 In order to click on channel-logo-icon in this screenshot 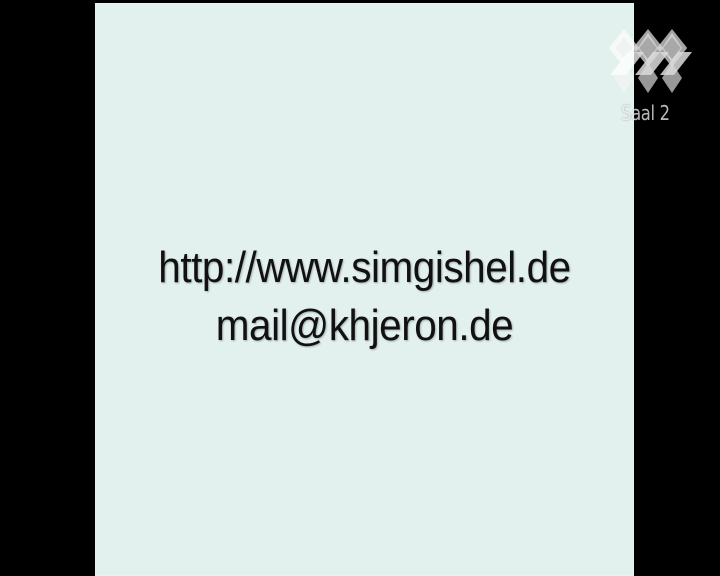, I will do `click(648, 63)`.